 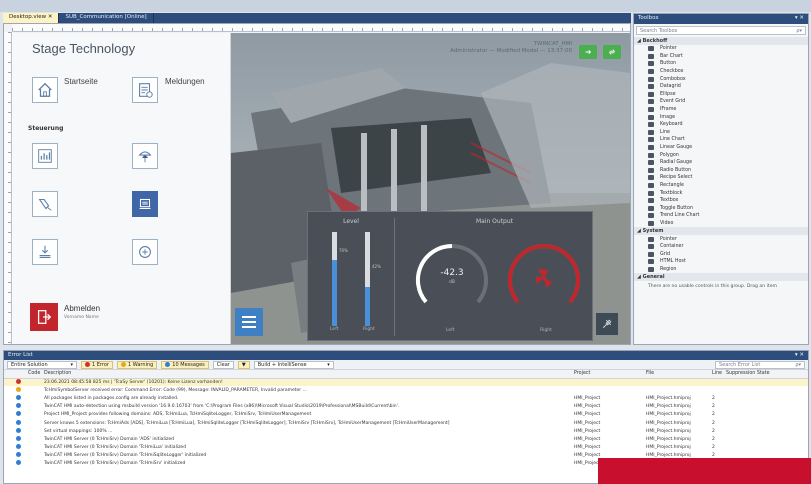 What do you see at coordinates (140, 364) in the screenshot?
I see `warnings-count: 1 Warning` at bounding box center [140, 364].